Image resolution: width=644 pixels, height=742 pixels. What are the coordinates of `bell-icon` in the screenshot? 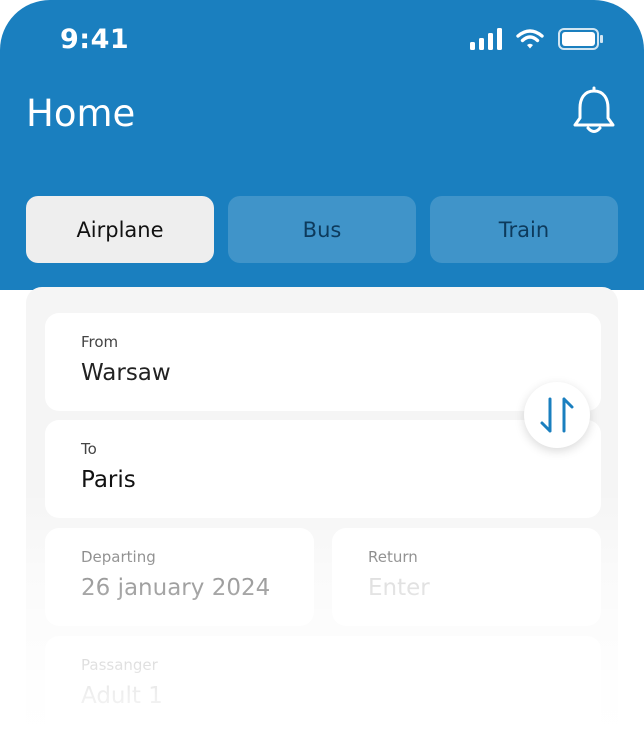 It's located at (594, 109).